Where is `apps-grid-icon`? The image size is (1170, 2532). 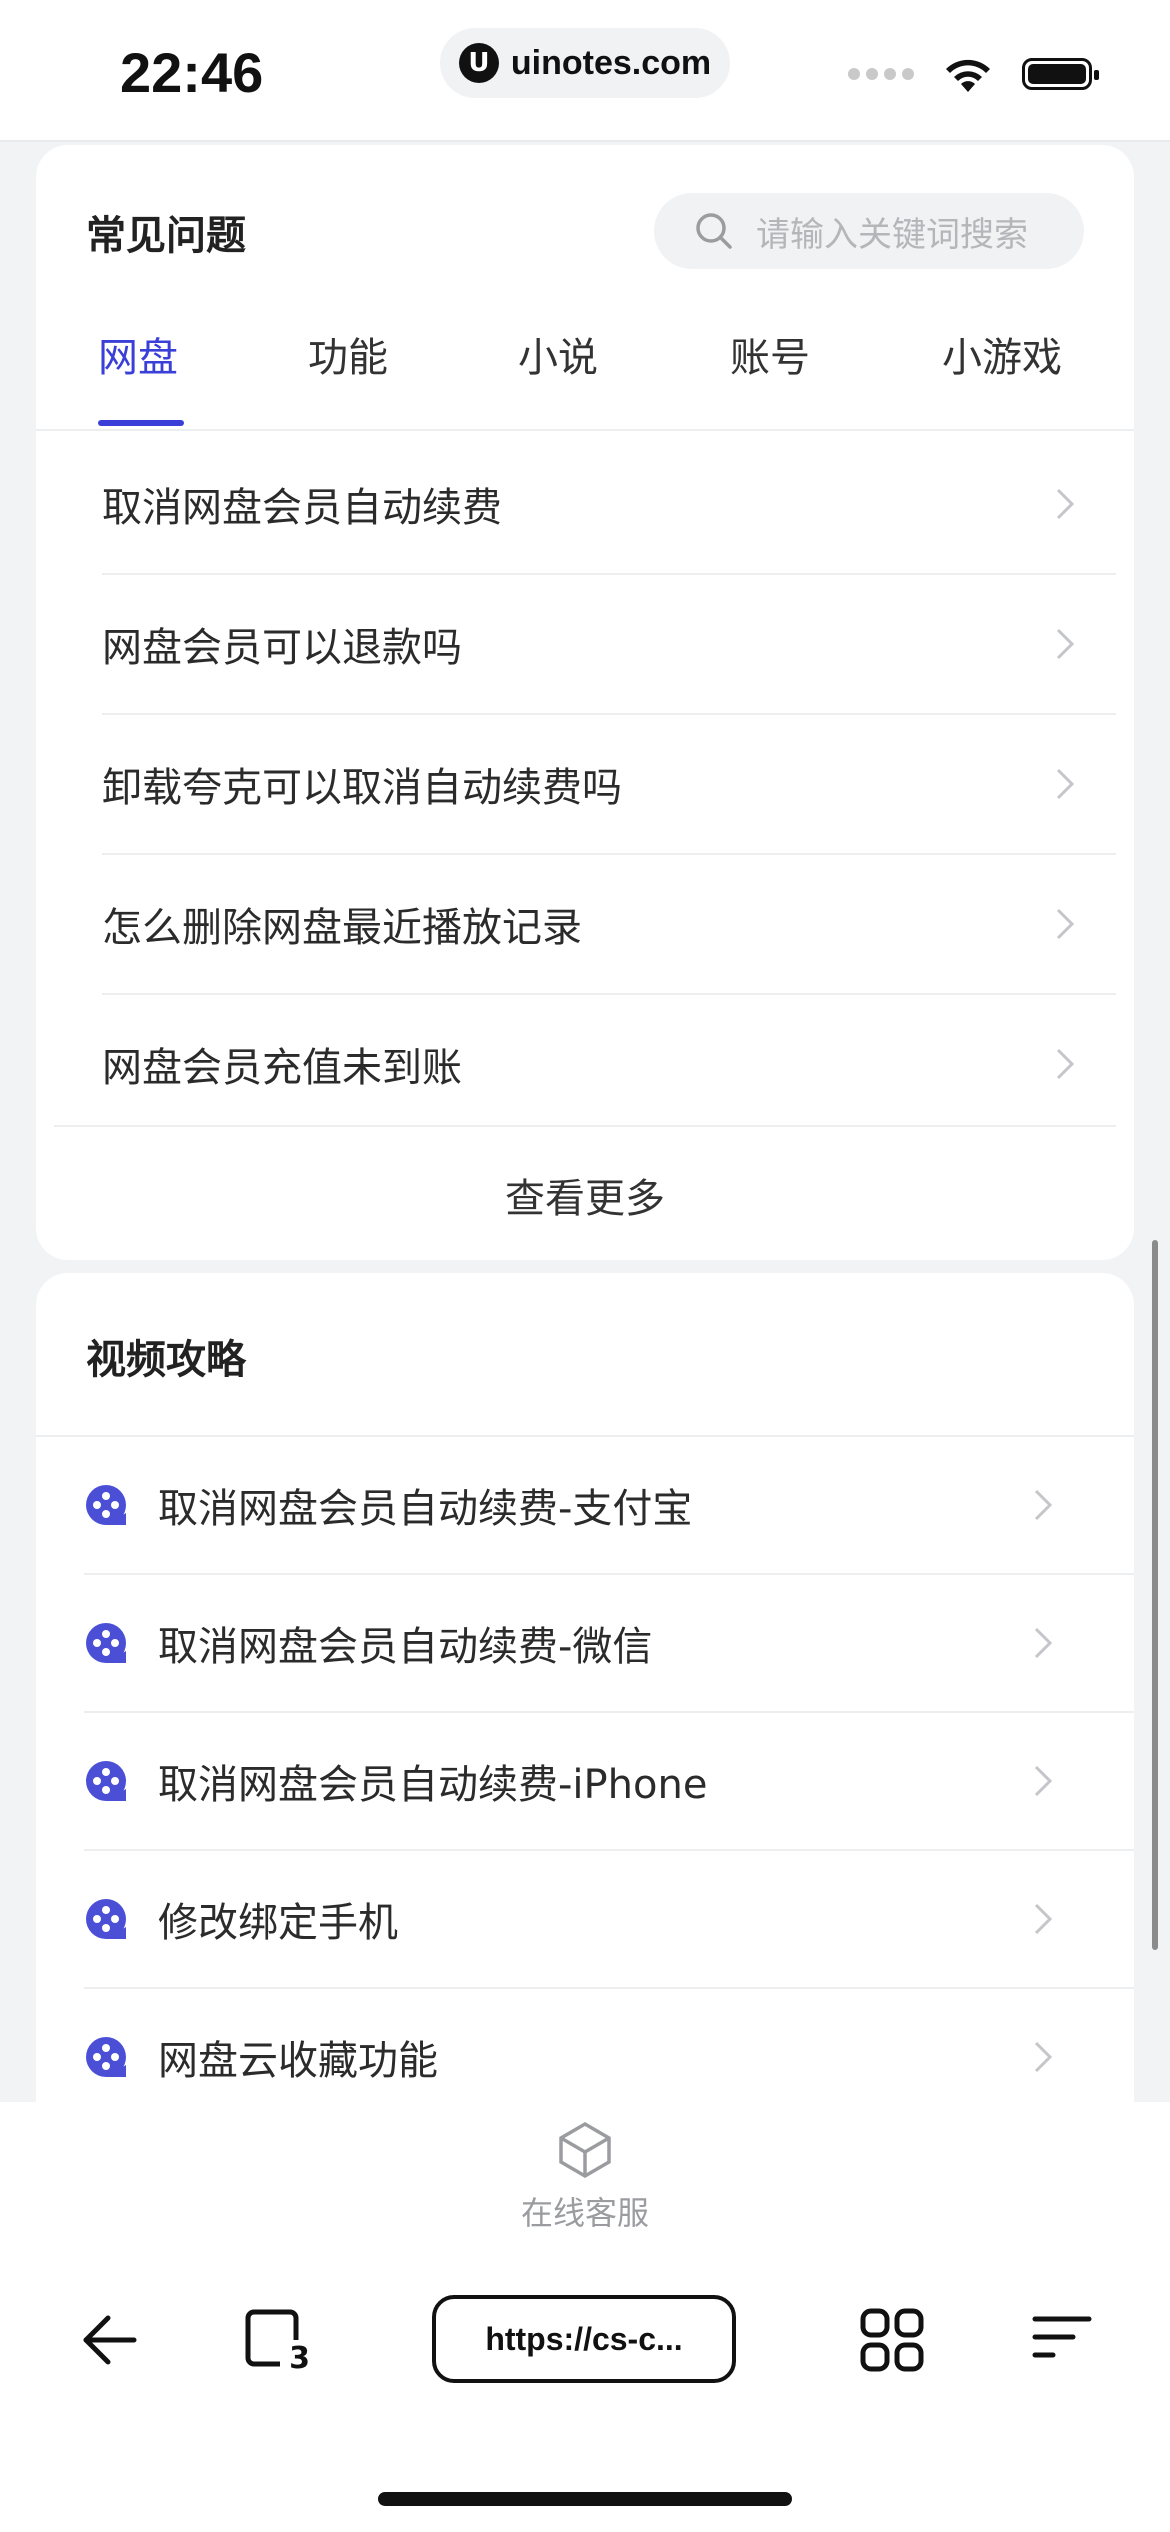
apps-grid-icon is located at coordinates (892, 2340).